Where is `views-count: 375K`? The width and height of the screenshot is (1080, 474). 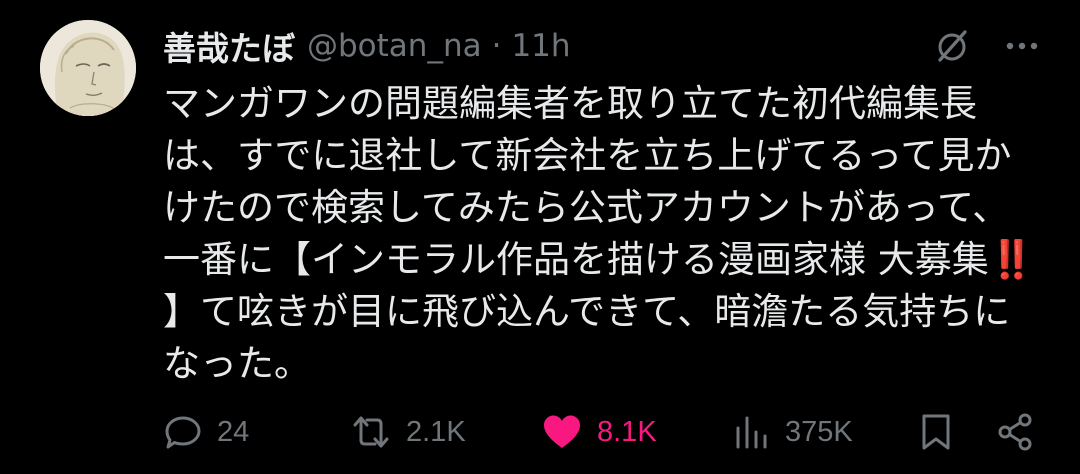
views-count: 375K is located at coordinates (819, 431).